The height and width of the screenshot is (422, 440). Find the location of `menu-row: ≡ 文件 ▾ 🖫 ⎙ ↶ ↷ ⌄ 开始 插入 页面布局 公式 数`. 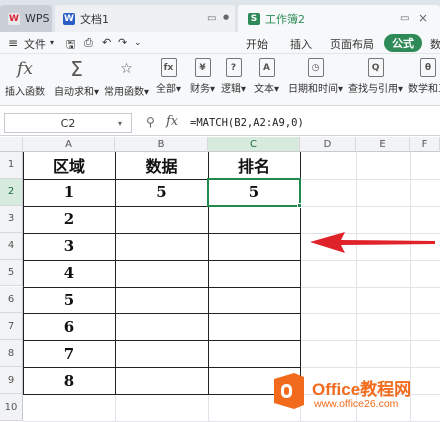

menu-row: ≡ 文件 ▾ 🖫 ⎙ ↶ ↷ ⌄ 开始 插入 页面布局 公式 数 is located at coordinates (220, 43).